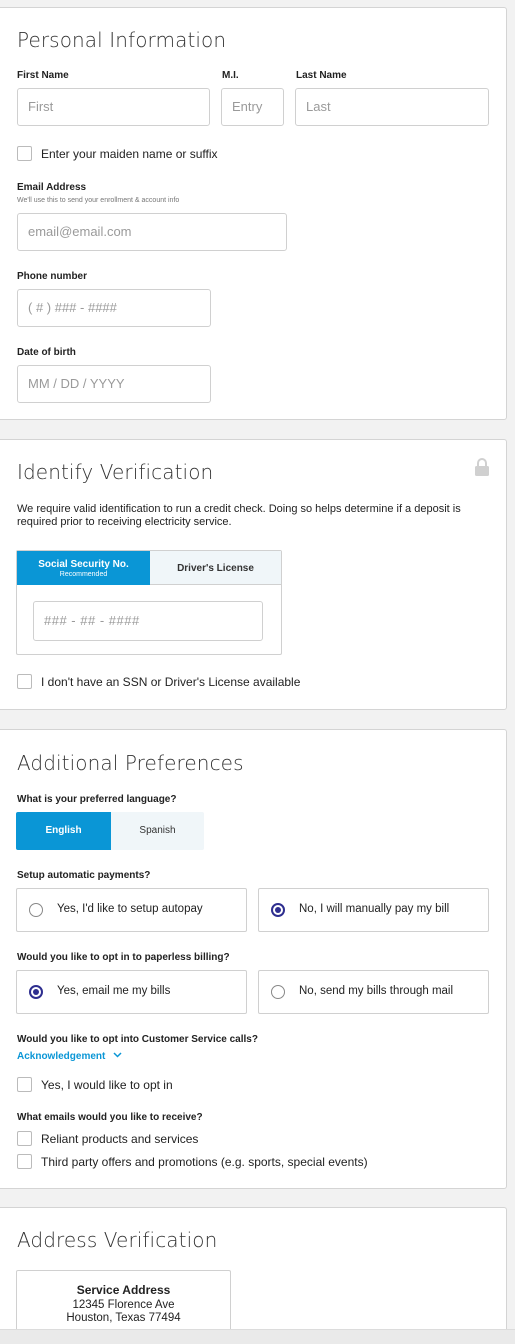 The height and width of the screenshot is (1344, 515). I want to click on phone-label: Phone number, so click(52, 276).